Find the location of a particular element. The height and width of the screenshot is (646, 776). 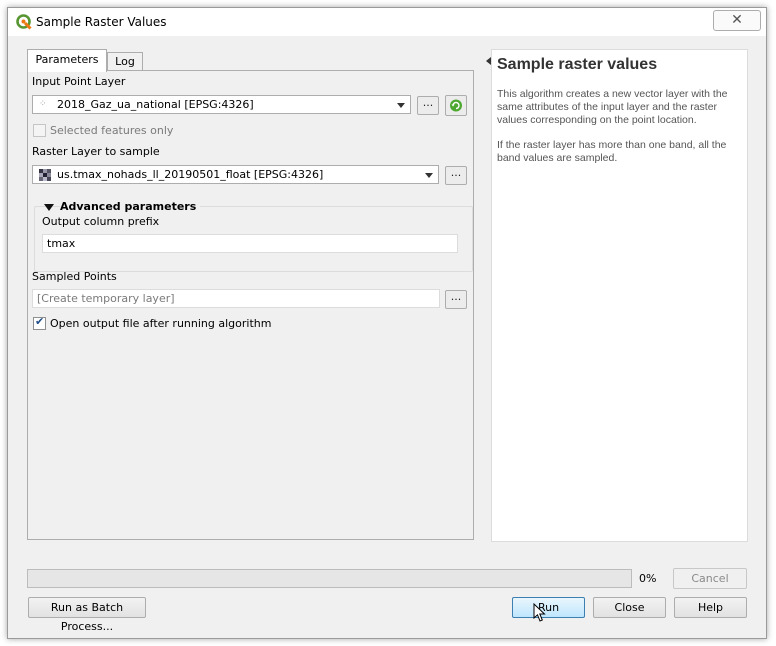

refresh-icon is located at coordinates (456, 105).